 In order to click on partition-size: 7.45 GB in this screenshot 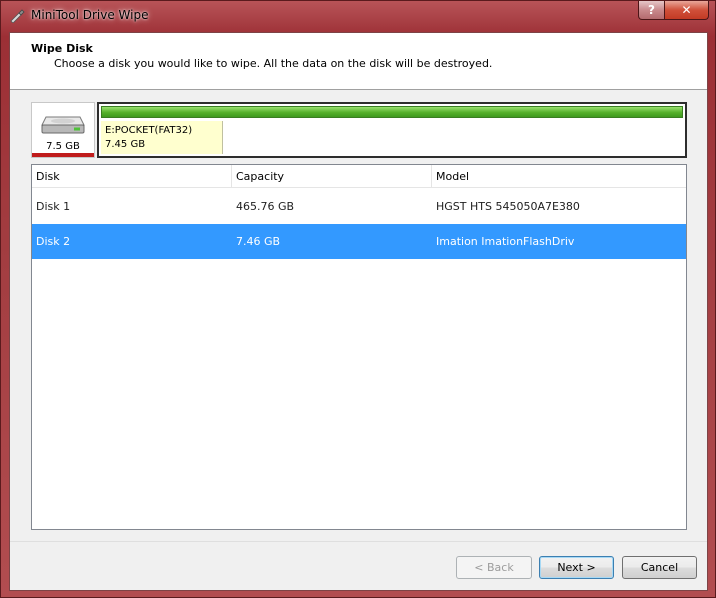, I will do `click(125, 144)`.